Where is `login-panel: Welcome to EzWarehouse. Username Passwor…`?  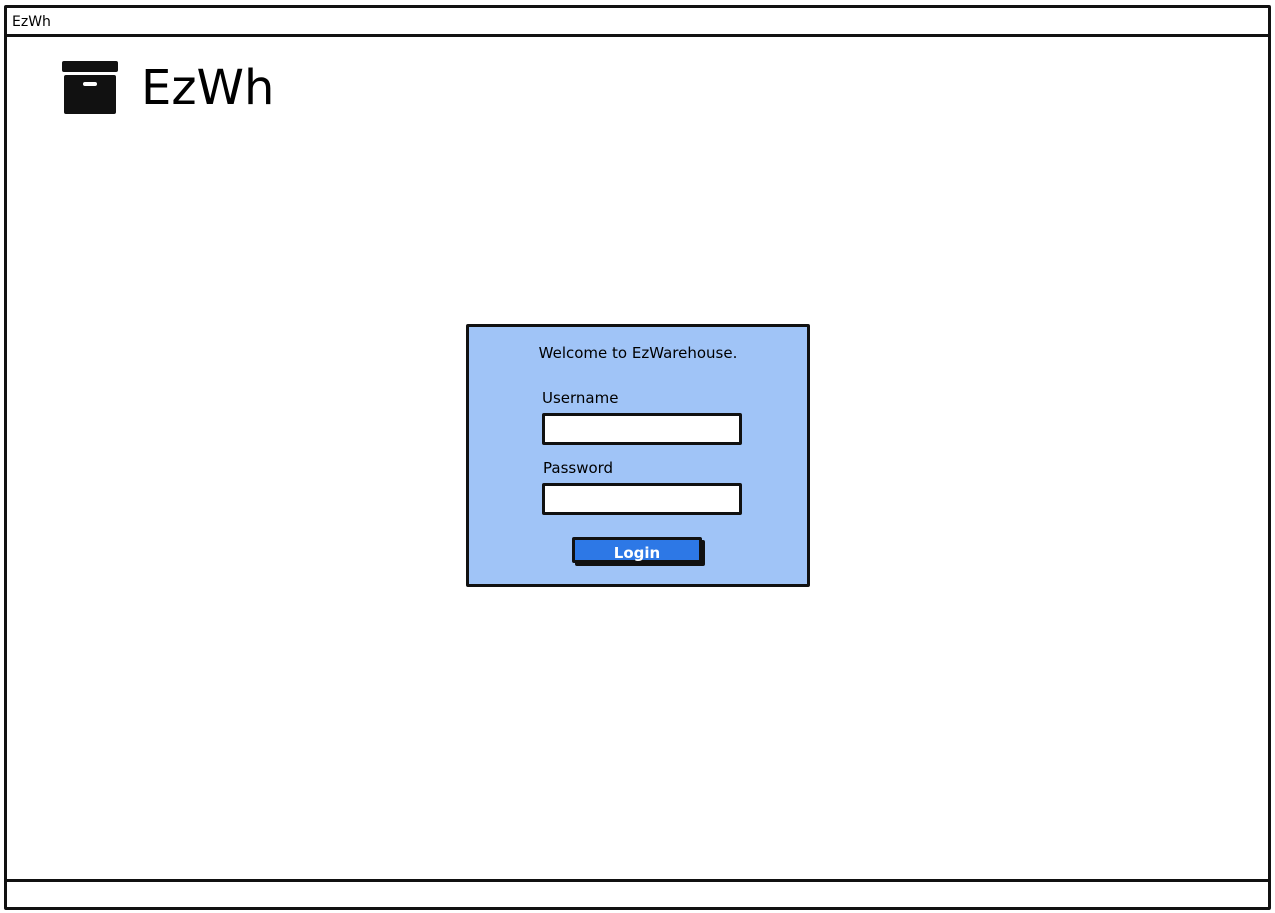 login-panel: Welcome to EzWarehouse. Username Passwor… is located at coordinates (638, 455).